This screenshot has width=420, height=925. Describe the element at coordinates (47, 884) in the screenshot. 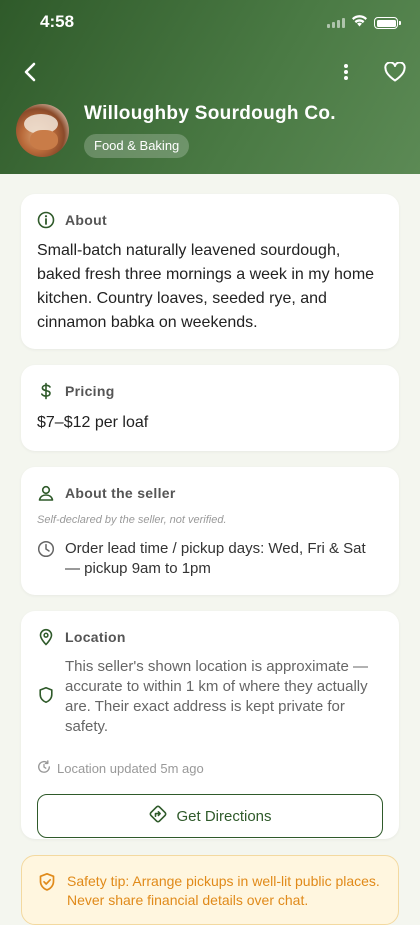

I see `shield-check-icon` at that location.